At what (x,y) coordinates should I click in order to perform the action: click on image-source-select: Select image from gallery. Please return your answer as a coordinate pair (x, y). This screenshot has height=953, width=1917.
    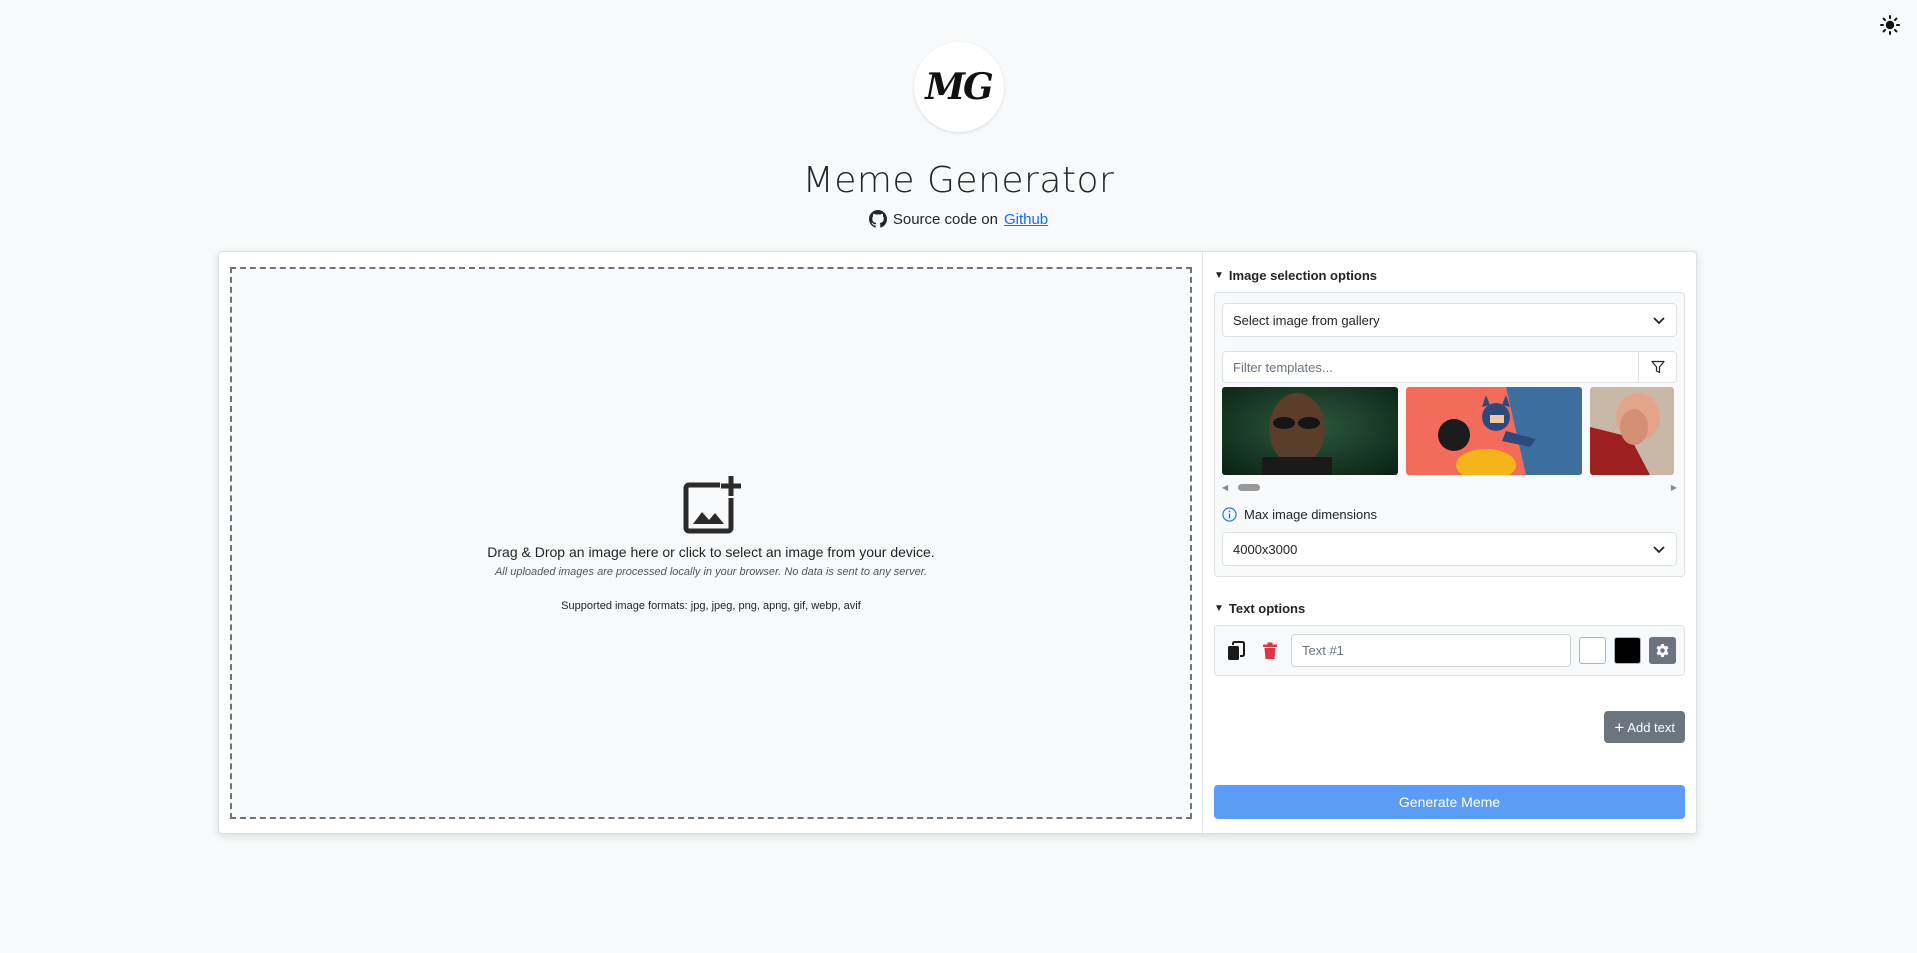
    Looking at the image, I should click on (1449, 320).